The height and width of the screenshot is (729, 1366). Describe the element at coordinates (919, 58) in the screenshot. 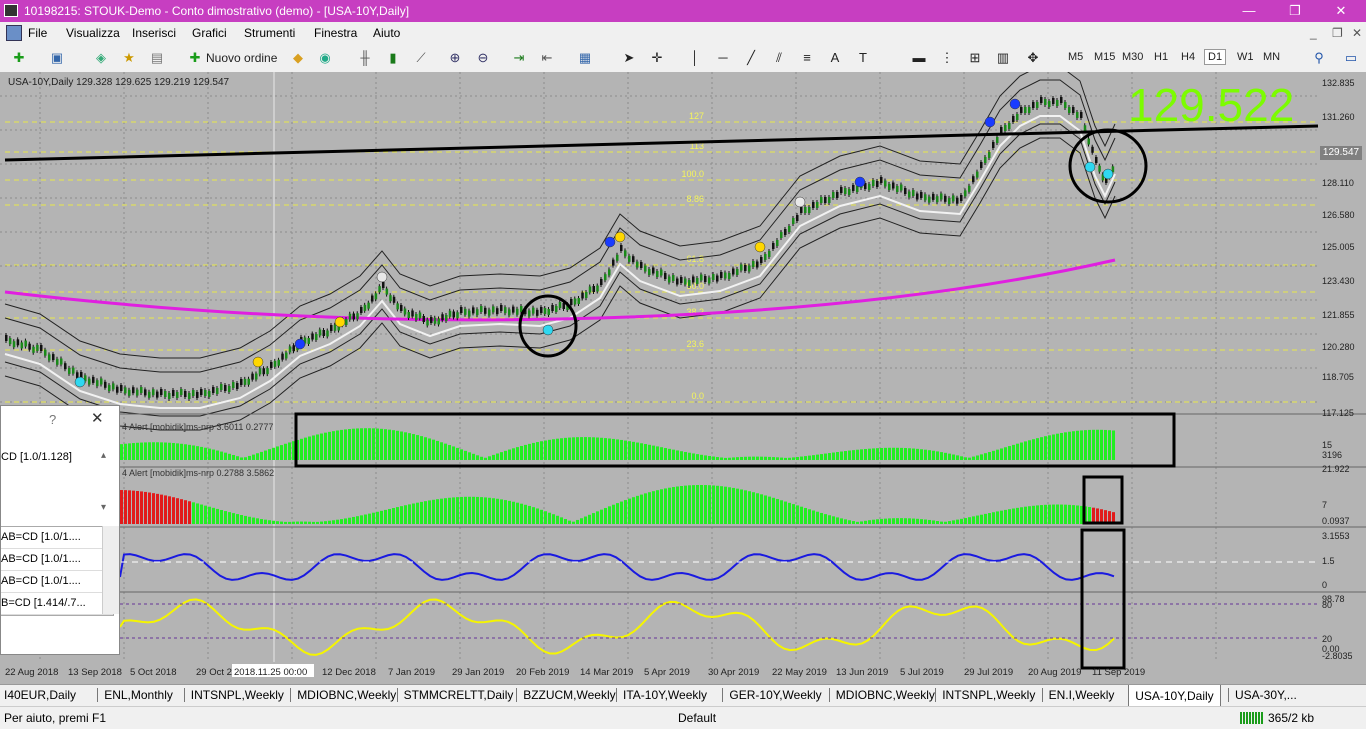

I see `rectangle-icon: ▬` at that location.